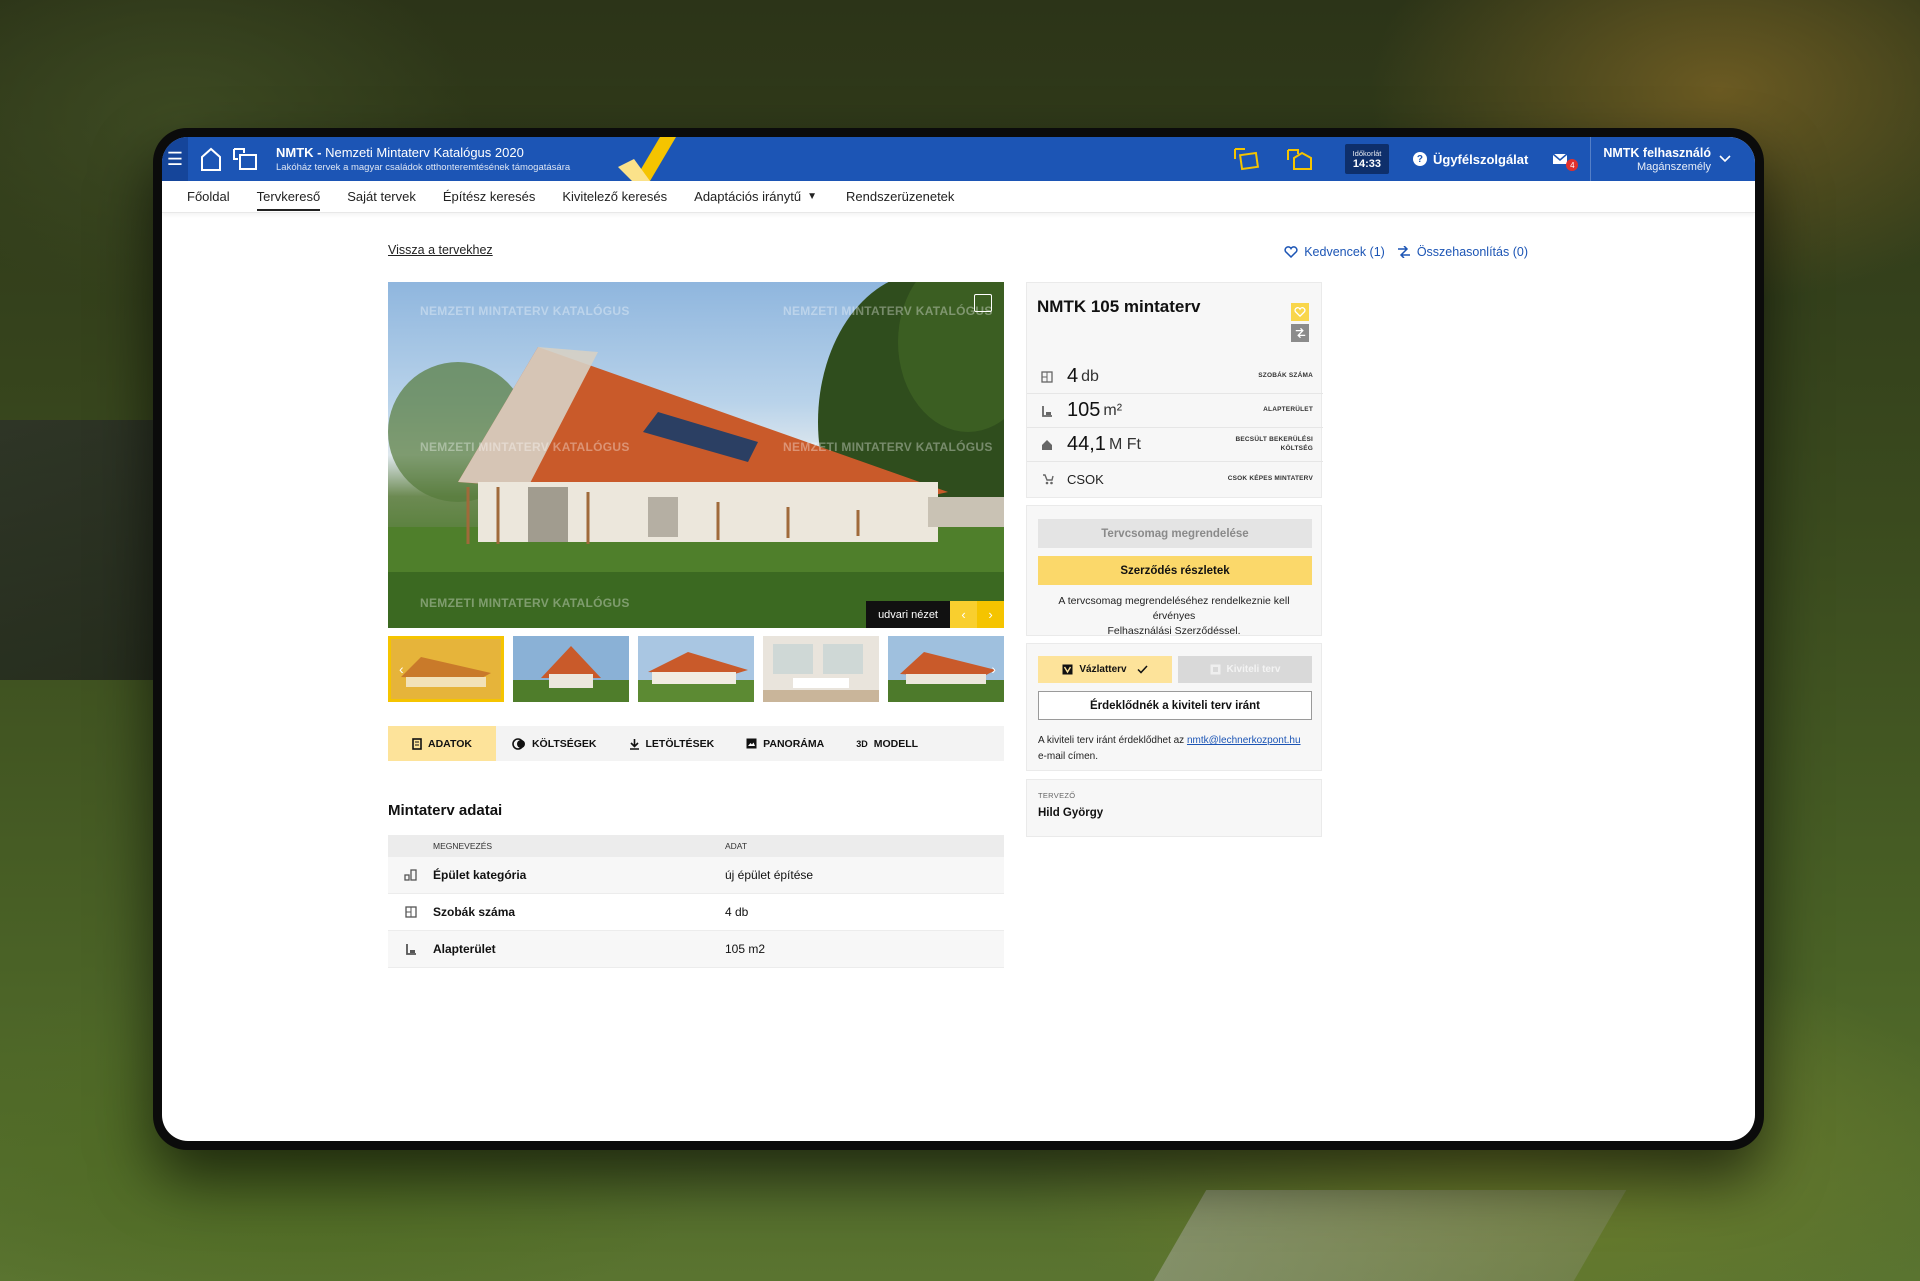 The image size is (1920, 1281). What do you see at coordinates (1067, 669) in the screenshot?
I see `sketch-plan-icon` at bounding box center [1067, 669].